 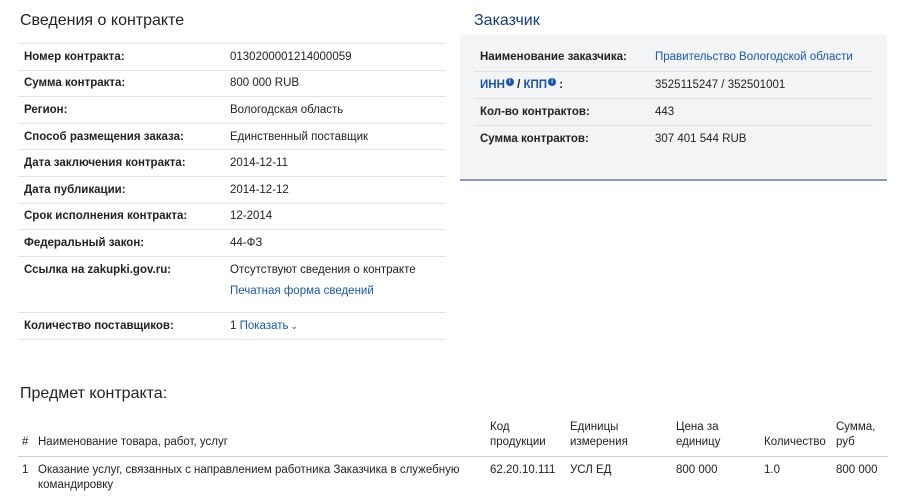 I want to click on customer-name-cell: Правительство Вологодской области, so click(x=760, y=57).